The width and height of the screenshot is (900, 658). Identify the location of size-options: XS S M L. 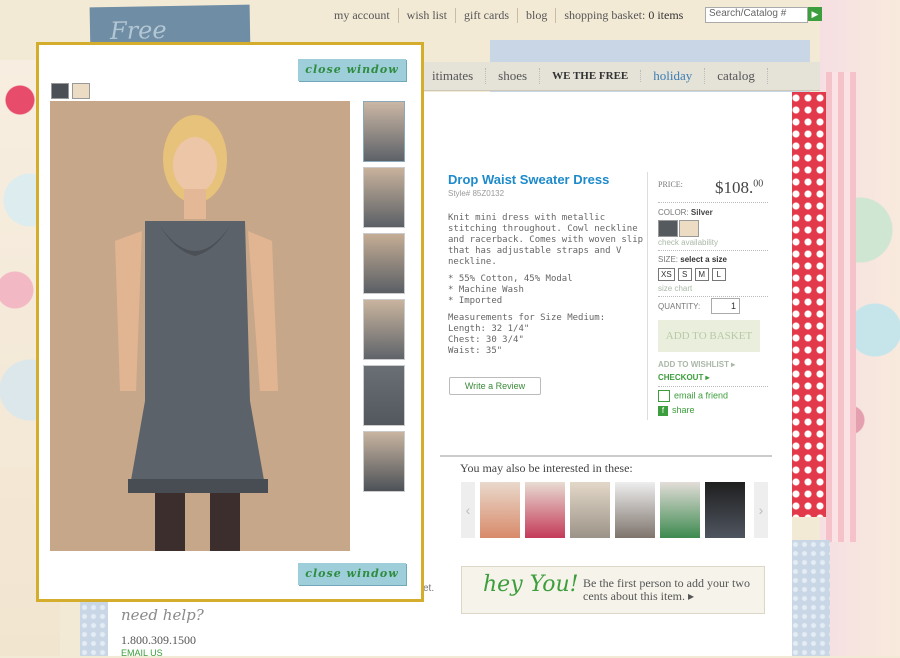
(692, 274).